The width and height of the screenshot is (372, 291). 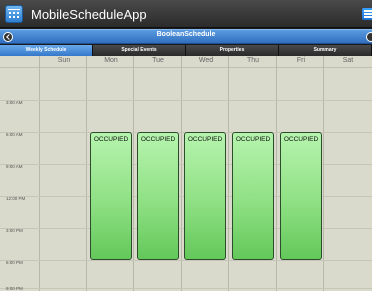 What do you see at coordinates (14, 134) in the screenshot?
I see `time-label: 6:00 AM` at bounding box center [14, 134].